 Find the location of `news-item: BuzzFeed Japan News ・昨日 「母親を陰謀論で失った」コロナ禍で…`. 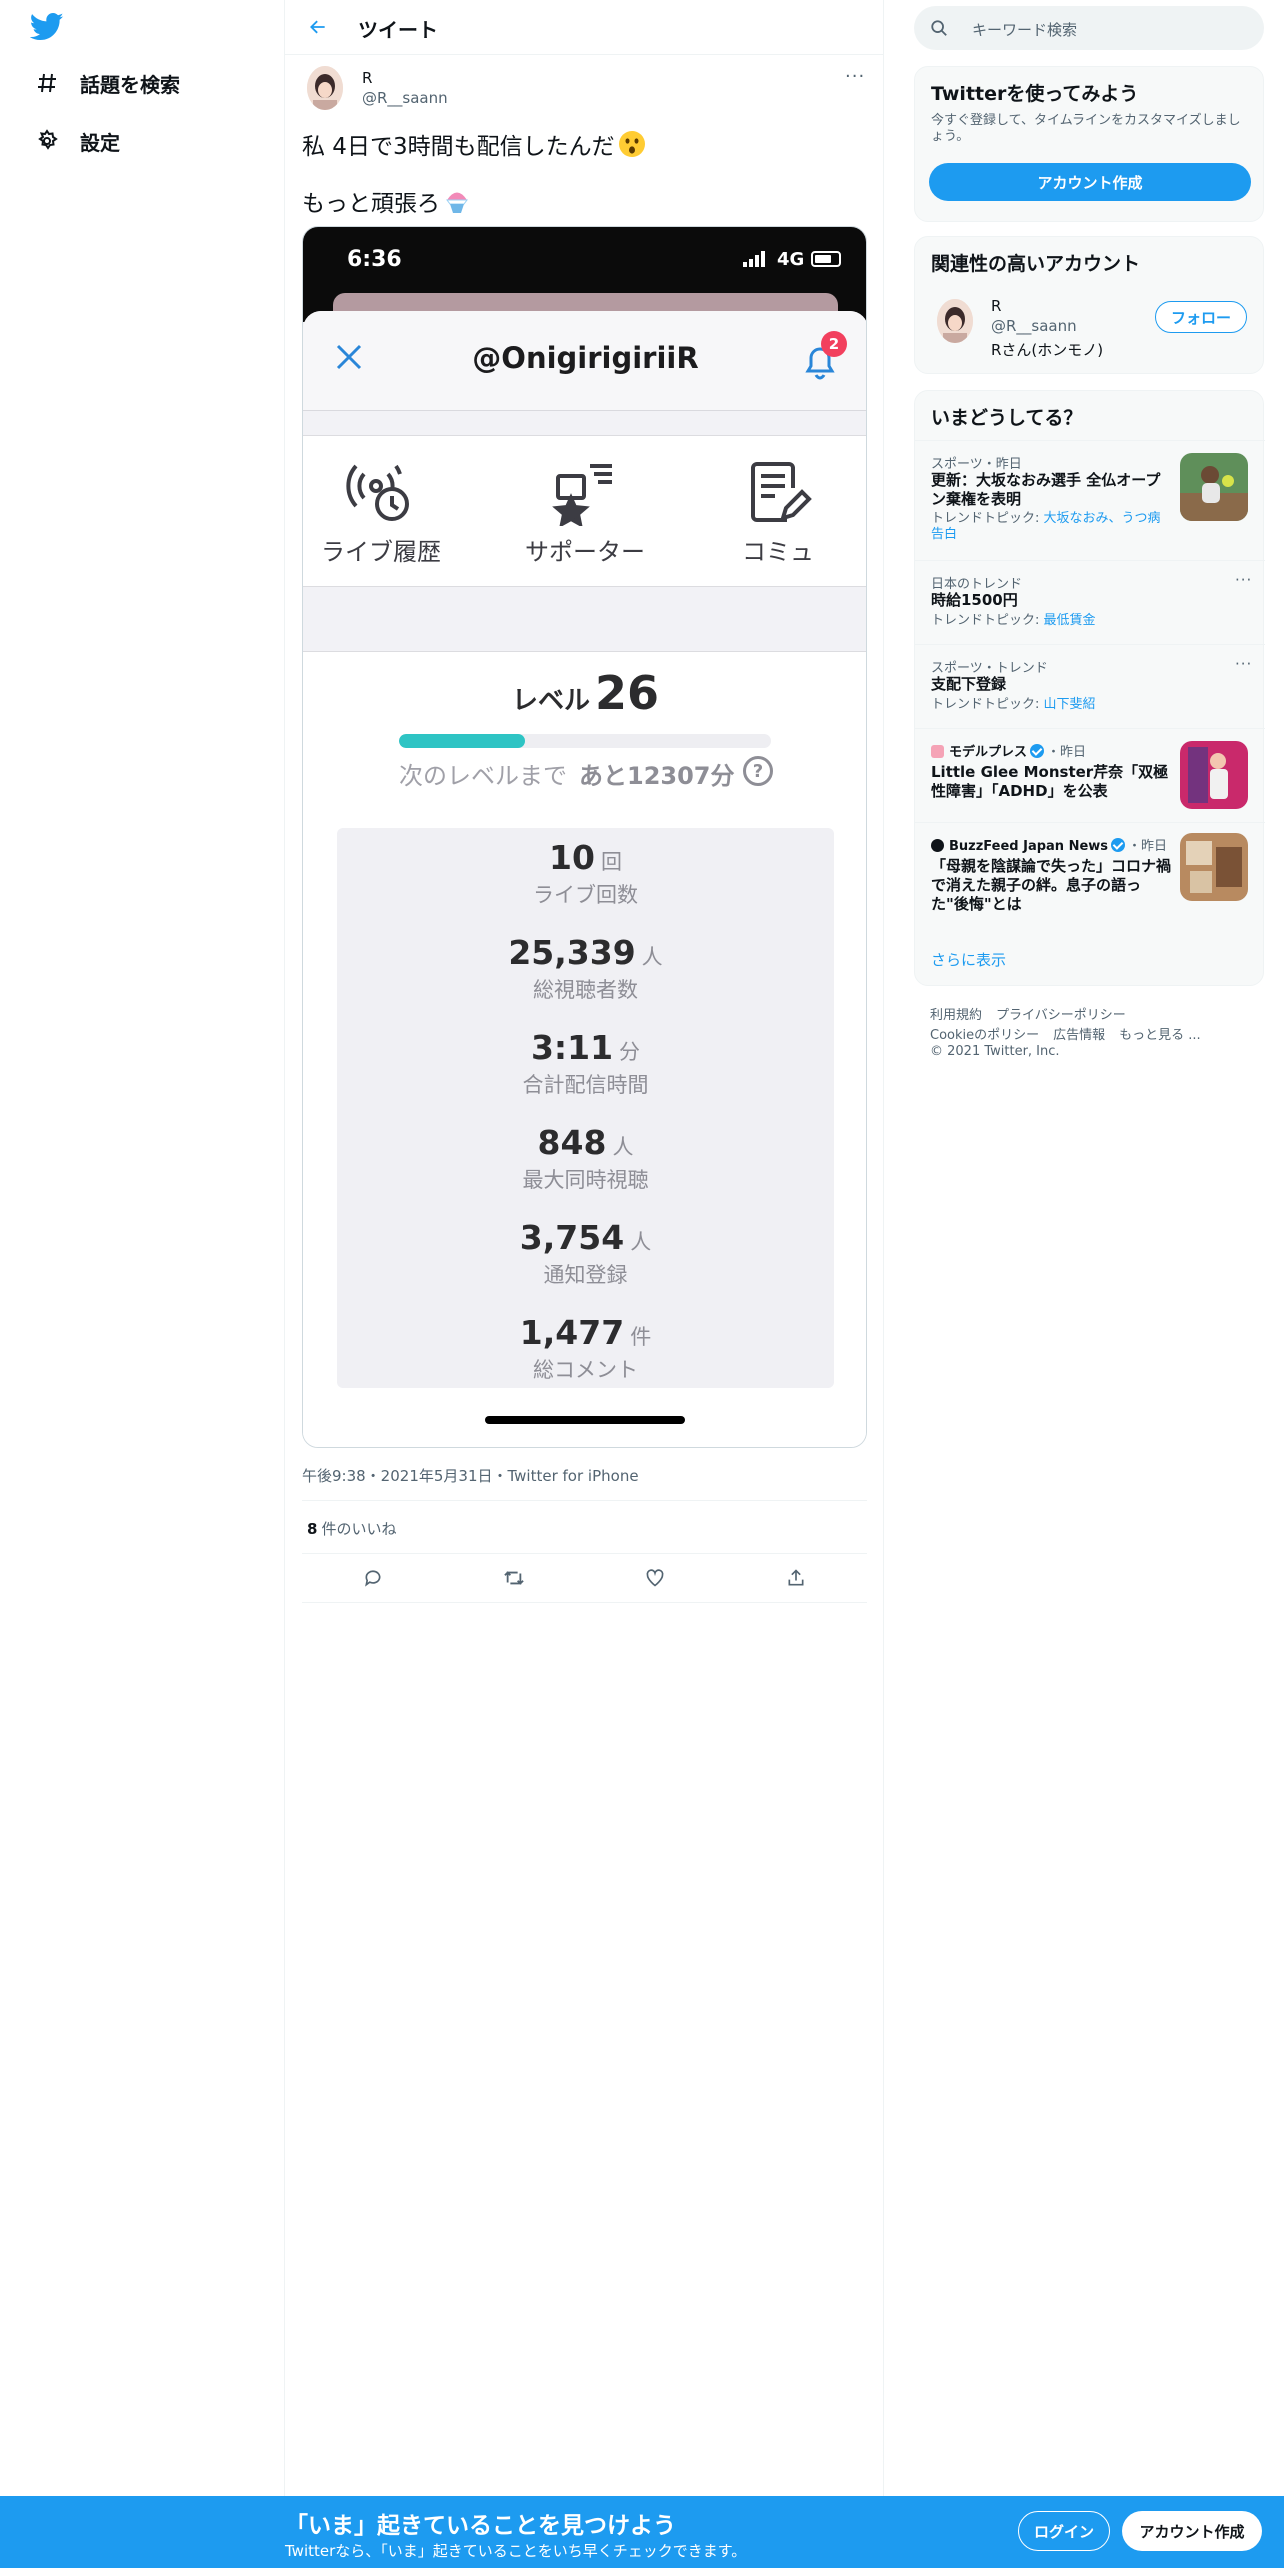

news-item: BuzzFeed Japan News ・昨日 「母親を陰謀論で失った」コロナ禍で… is located at coordinates (1090, 876).